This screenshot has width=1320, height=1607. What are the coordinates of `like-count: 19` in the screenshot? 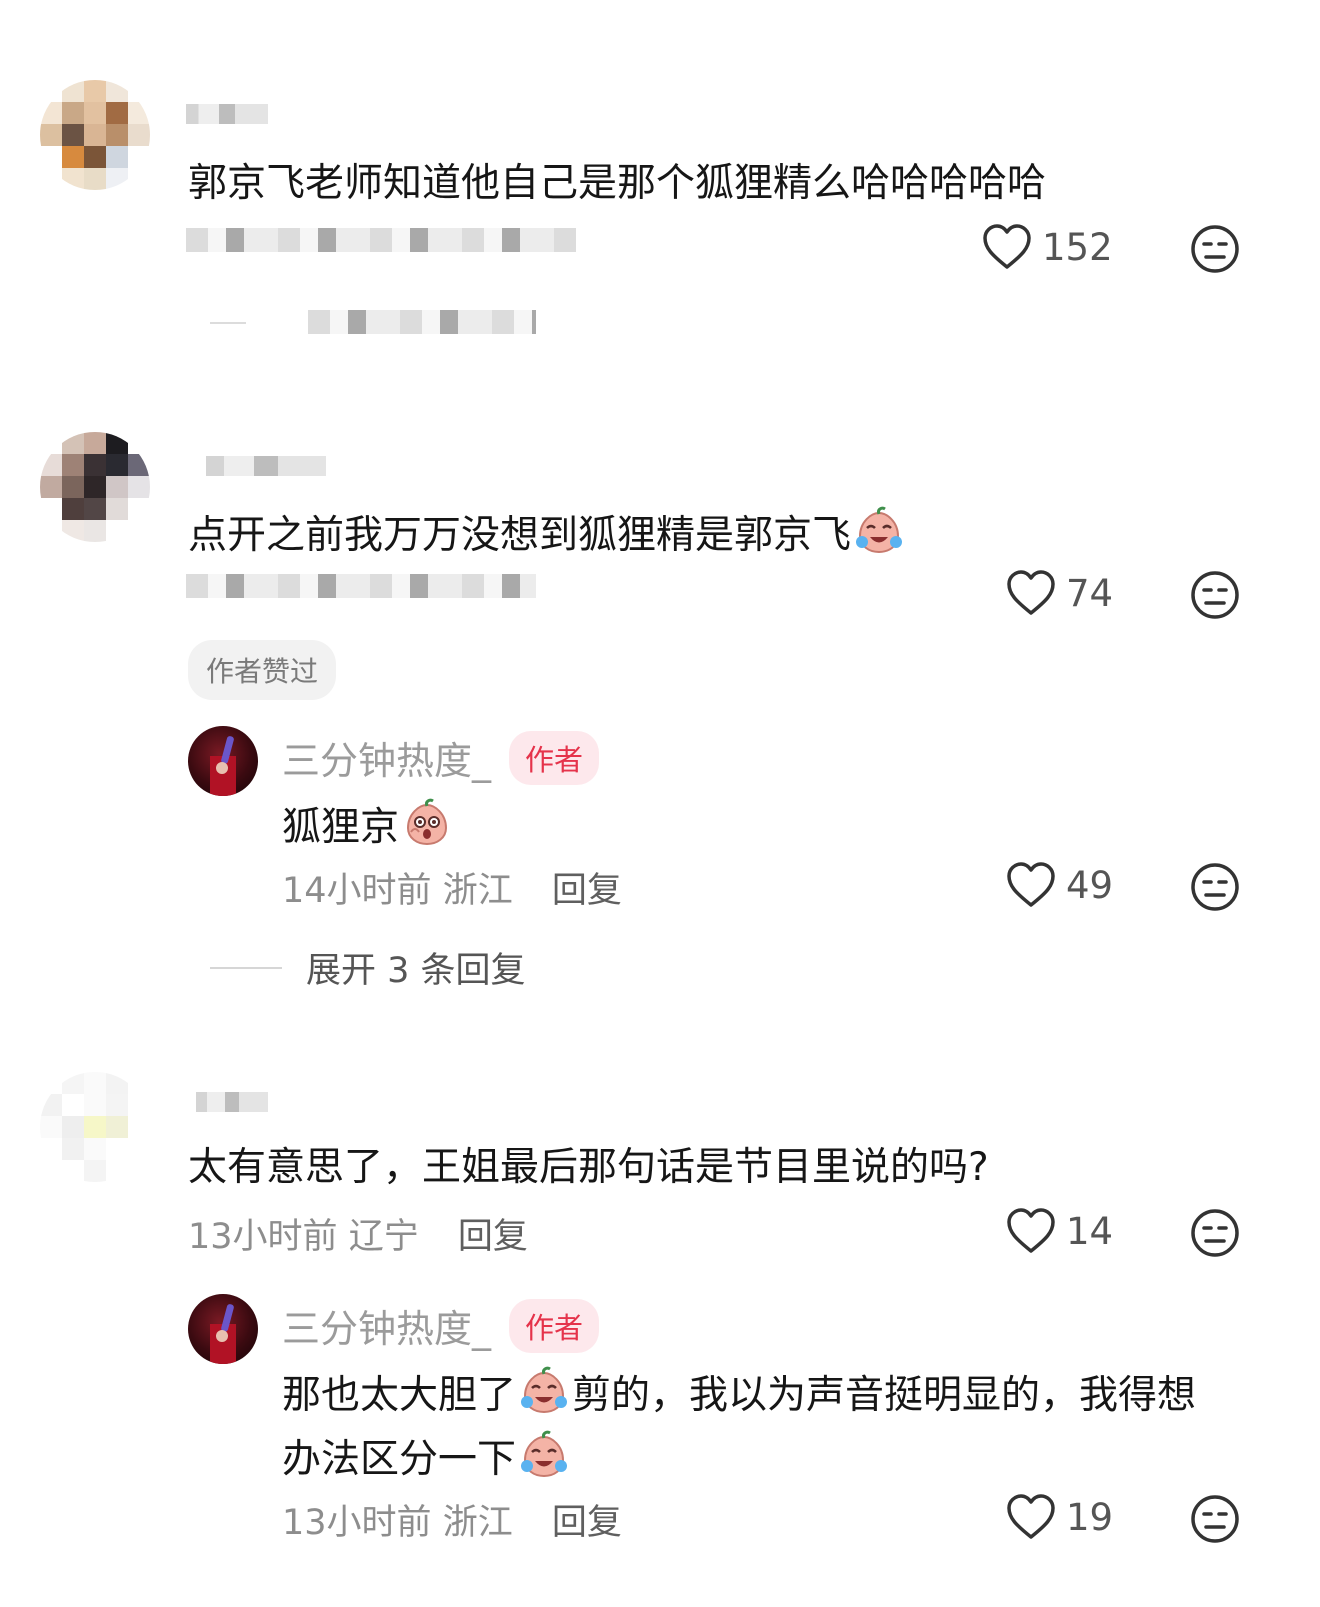 It's located at (1090, 1517).